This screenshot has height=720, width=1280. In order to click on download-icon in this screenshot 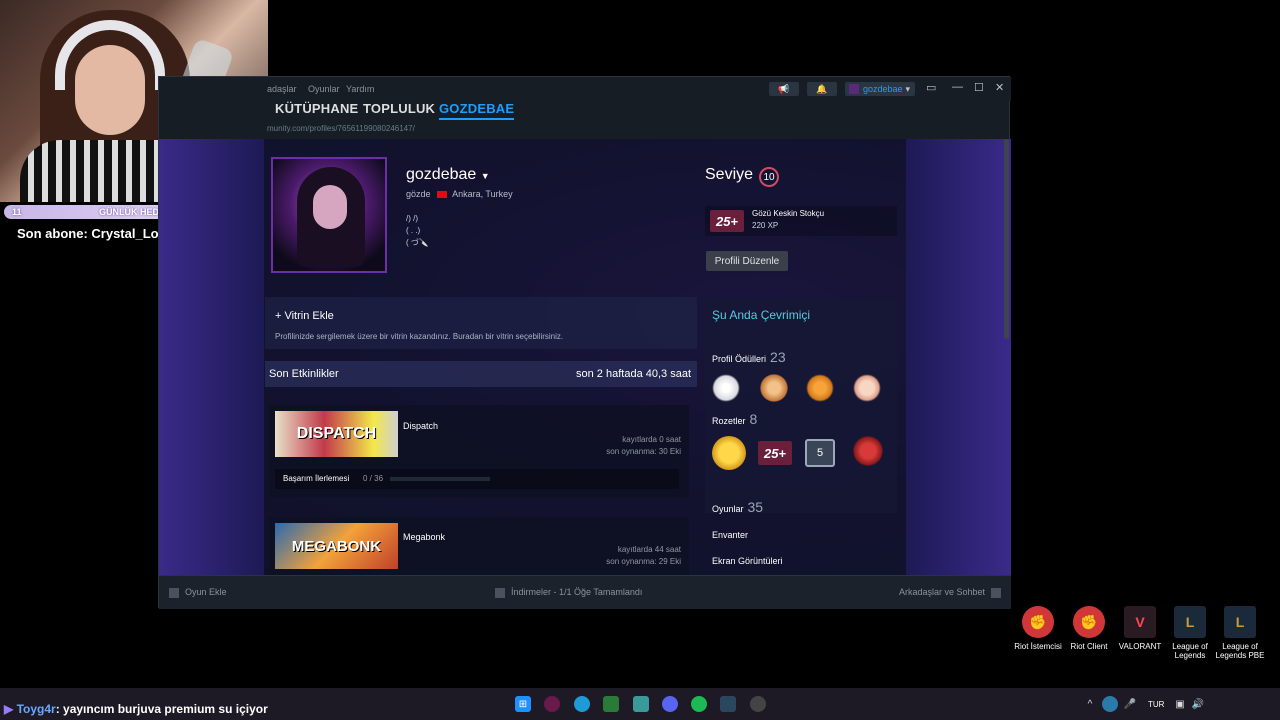, I will do `click(500, 592)`.